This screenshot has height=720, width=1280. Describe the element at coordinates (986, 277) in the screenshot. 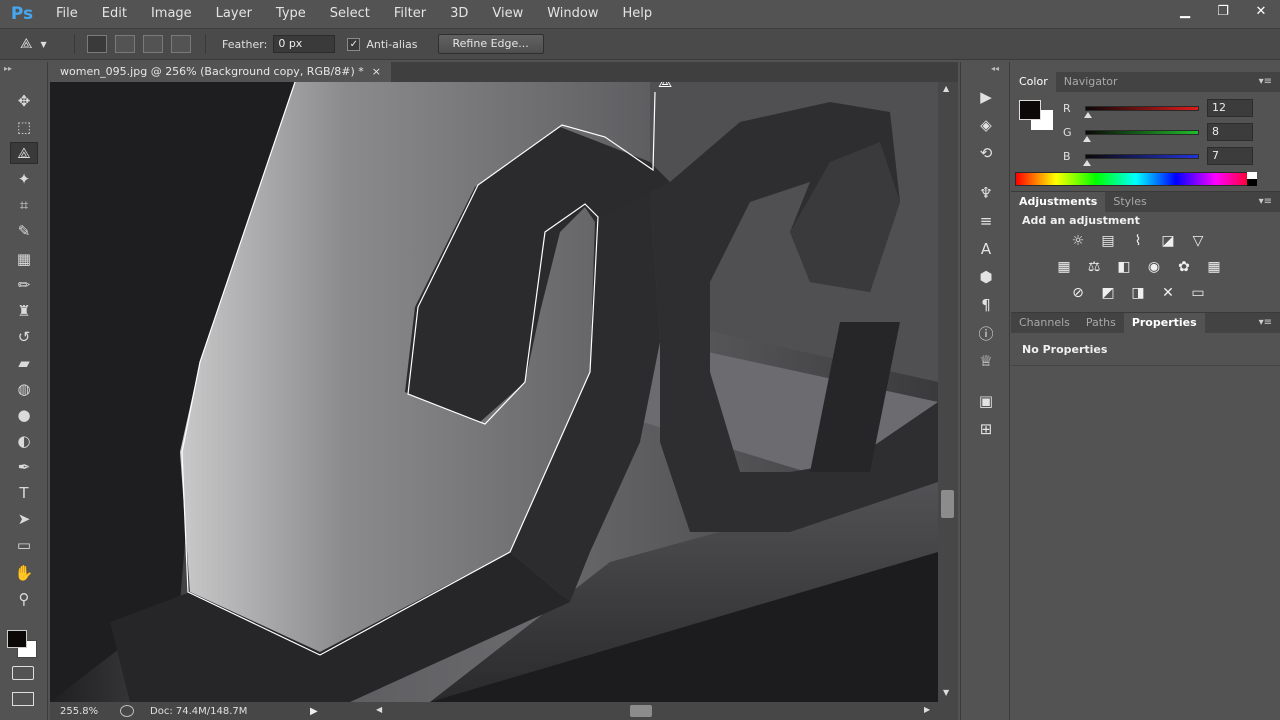

I see `3d-icon: ⬢` at that location.